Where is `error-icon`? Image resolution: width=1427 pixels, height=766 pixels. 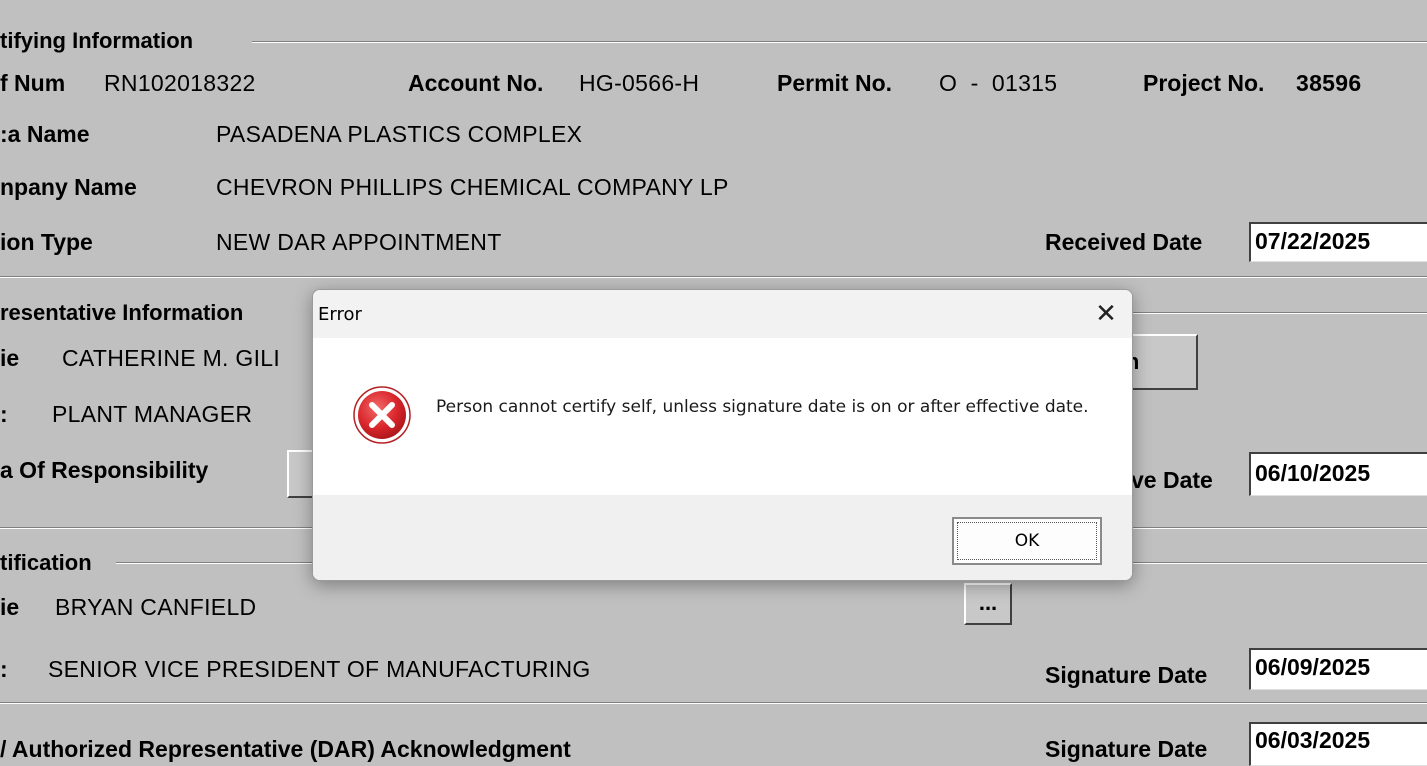
error-icon is located at coordinates (382, 415).